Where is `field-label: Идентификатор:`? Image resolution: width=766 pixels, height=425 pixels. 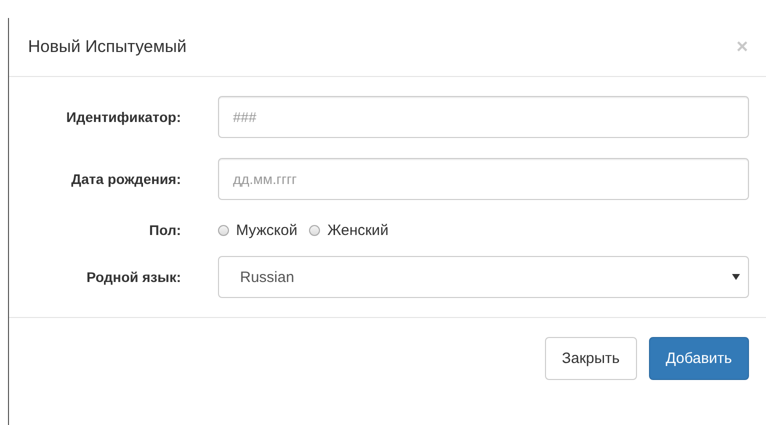
field-label: Идентификатор: is located at coordinates (123, 117).